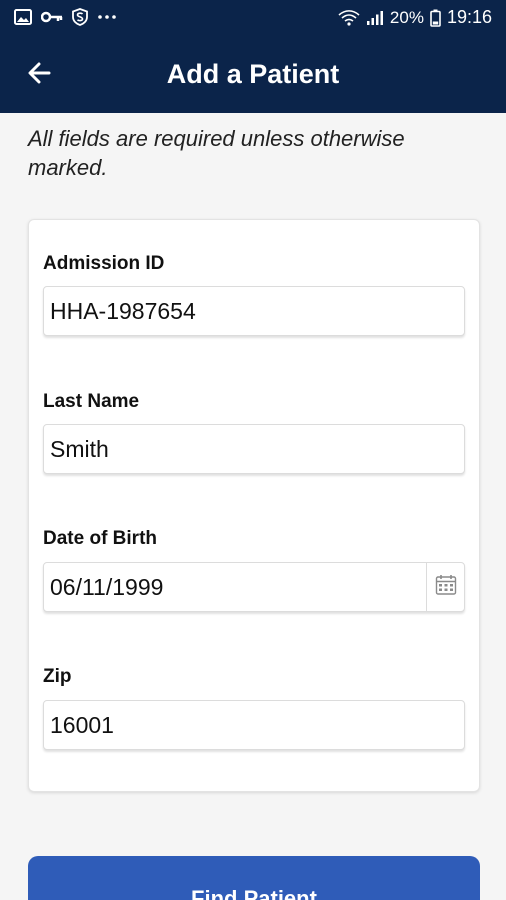 The width and height of the screenshot is (506, 900). I want to click on more-dots-icon, so click(107, 17).